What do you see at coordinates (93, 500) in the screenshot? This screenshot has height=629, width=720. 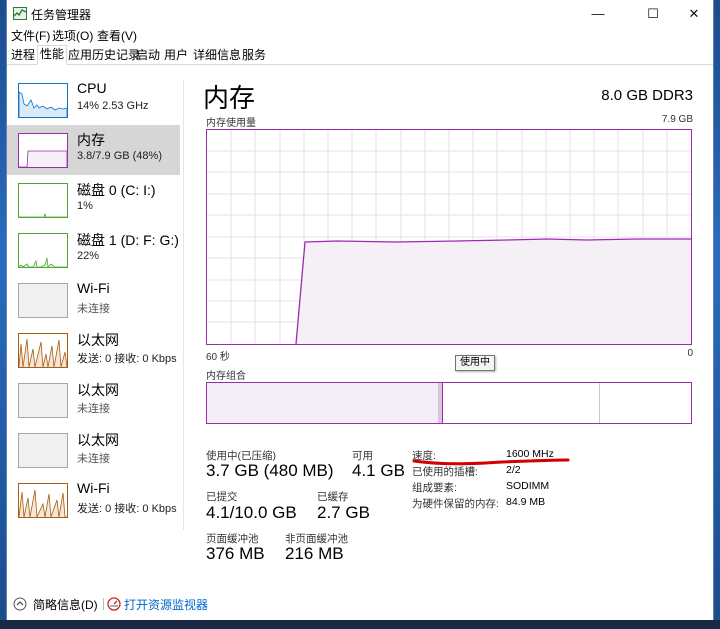 I see `resource-wifi-2: Wi-Fi 发送: 0 接收: 0 Kbps` at bounding box center [93, 500].